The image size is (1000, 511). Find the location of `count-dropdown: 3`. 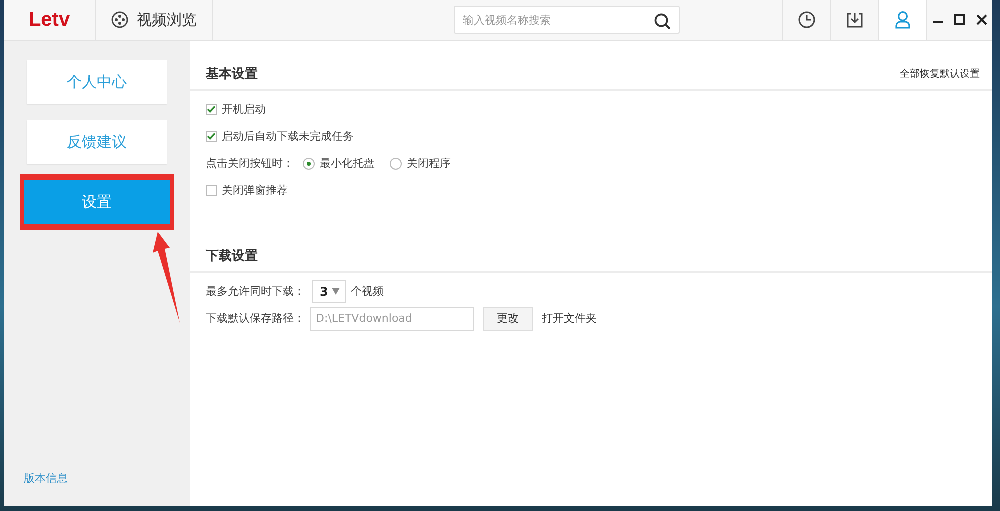

count-dropdown: 3 is located at coordinates (329, 291).